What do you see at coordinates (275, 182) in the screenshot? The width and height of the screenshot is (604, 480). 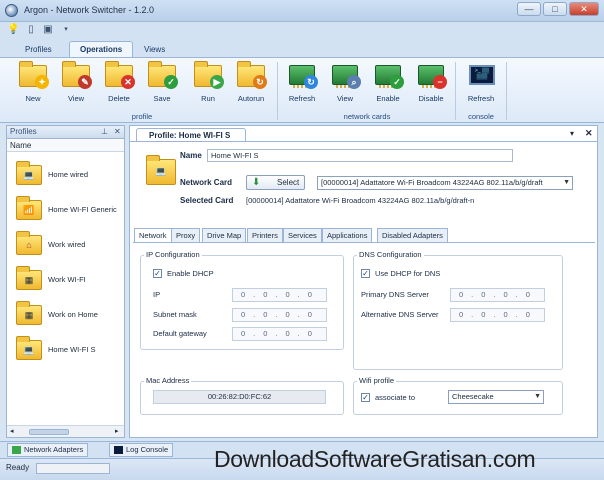 I see `select-card-button: ⬇ Select` at bounding box center [275, 182].